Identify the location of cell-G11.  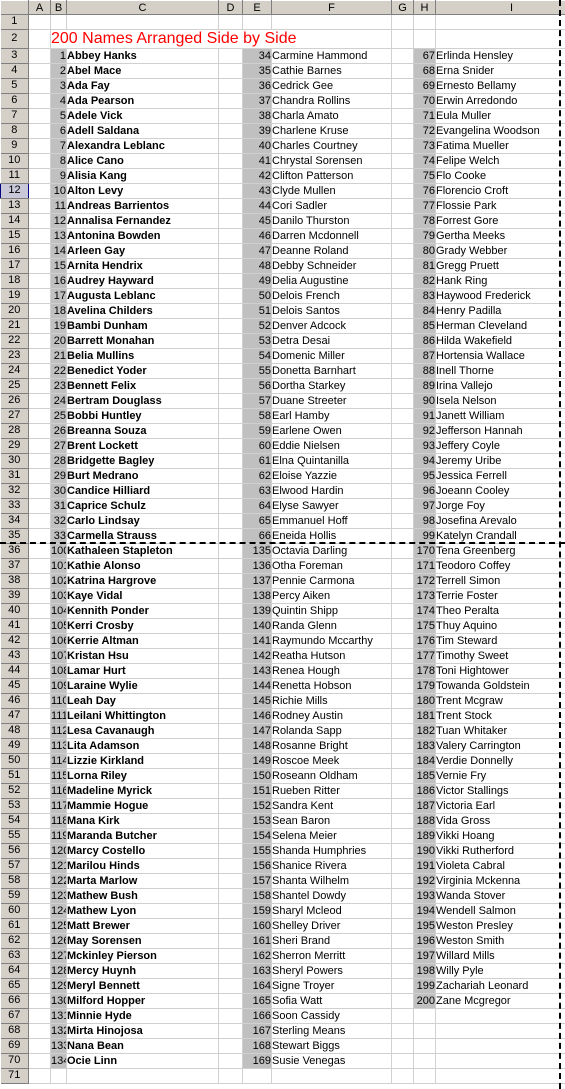
(402, 176).